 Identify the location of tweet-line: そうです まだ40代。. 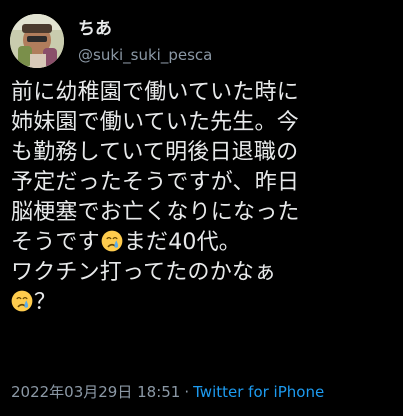
(207, 243).